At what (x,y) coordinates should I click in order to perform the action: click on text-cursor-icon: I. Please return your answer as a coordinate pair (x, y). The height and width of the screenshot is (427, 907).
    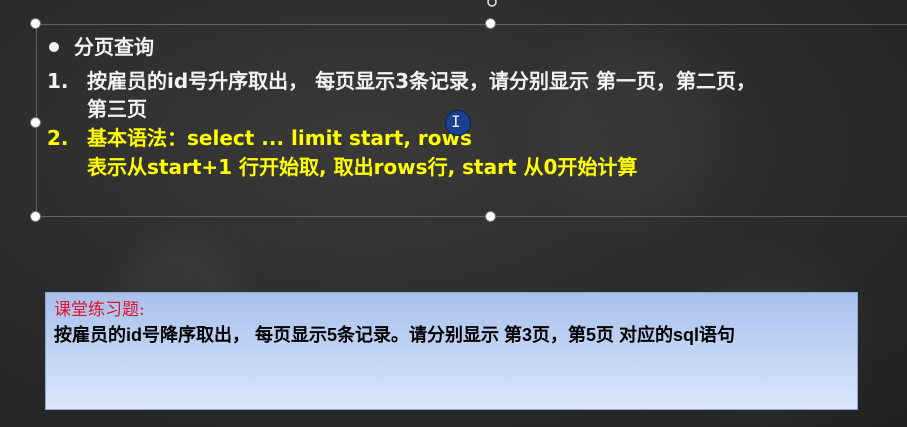
    Looking at the image, I should click on (456, 121).